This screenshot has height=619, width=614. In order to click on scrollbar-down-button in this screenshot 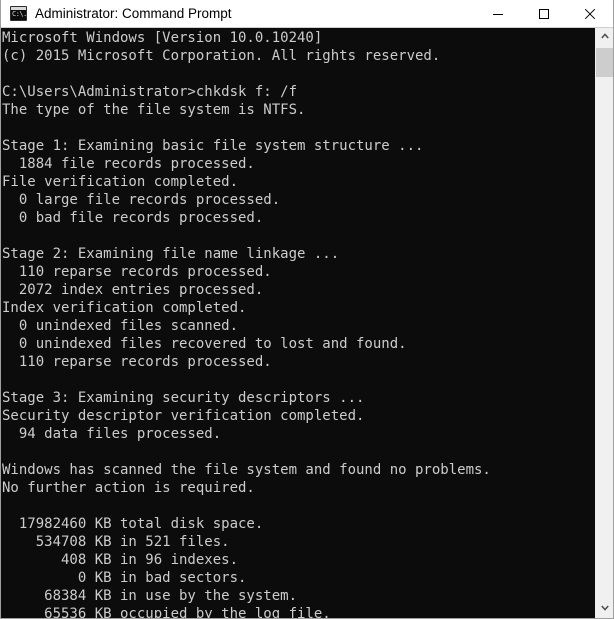, I will do `click(604, 609)`.